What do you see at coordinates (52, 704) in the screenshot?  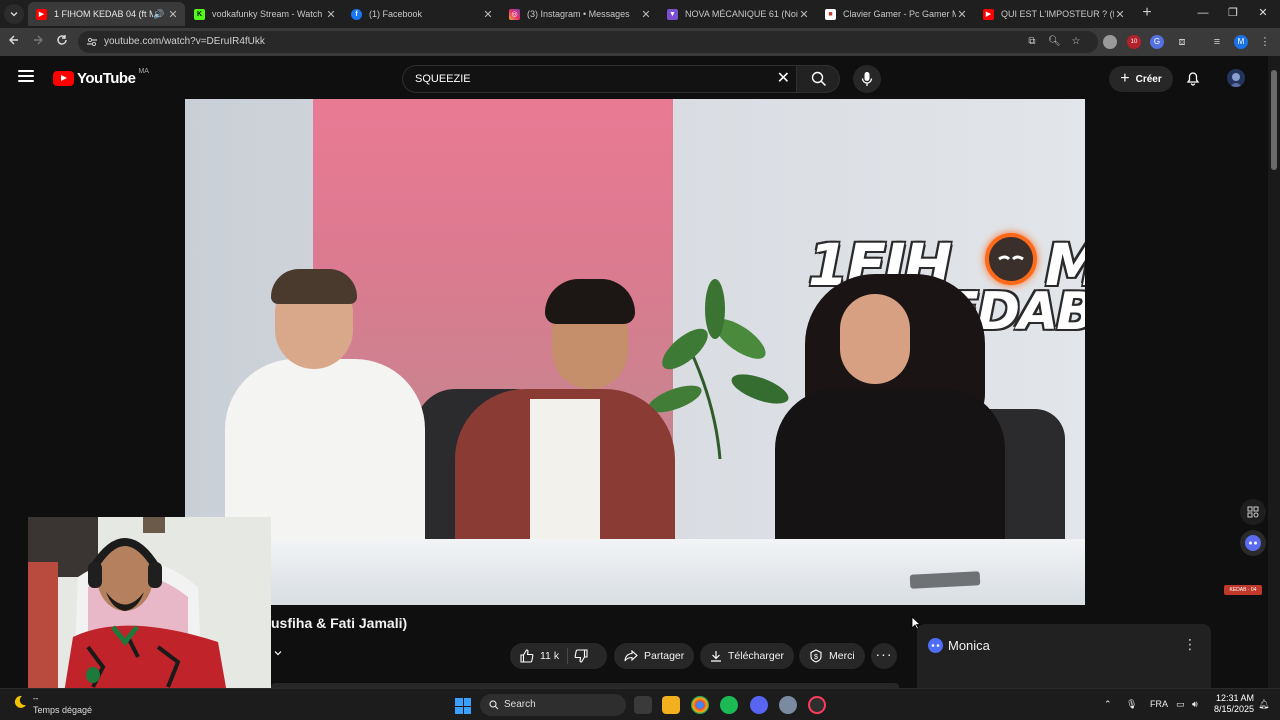 I see `weather-widget: -- Temps dégagé` at bounding box center [52, 704].